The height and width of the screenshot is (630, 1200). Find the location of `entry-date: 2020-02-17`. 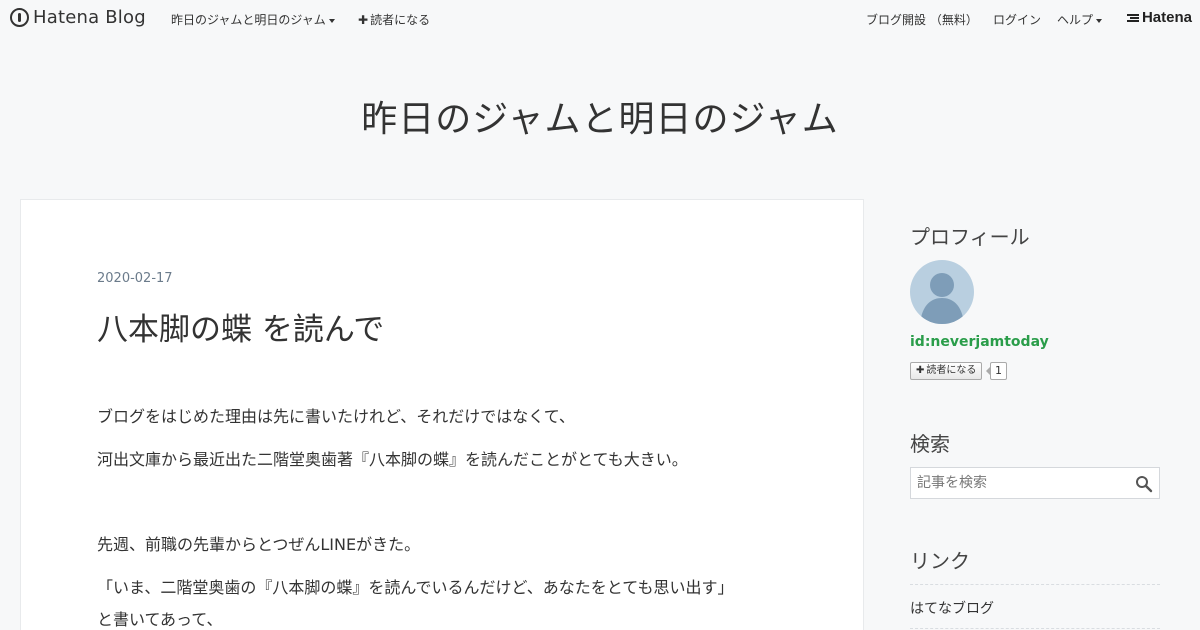

entry-date: 2020-02-17 is located at coordinates (135, 278).